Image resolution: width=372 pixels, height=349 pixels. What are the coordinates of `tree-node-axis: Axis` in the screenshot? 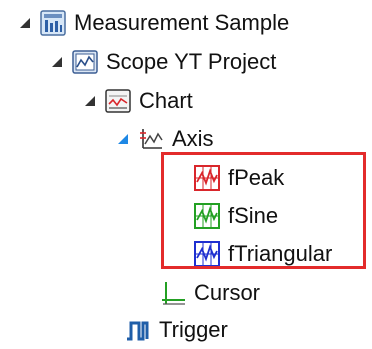 It's located at (165, 139).